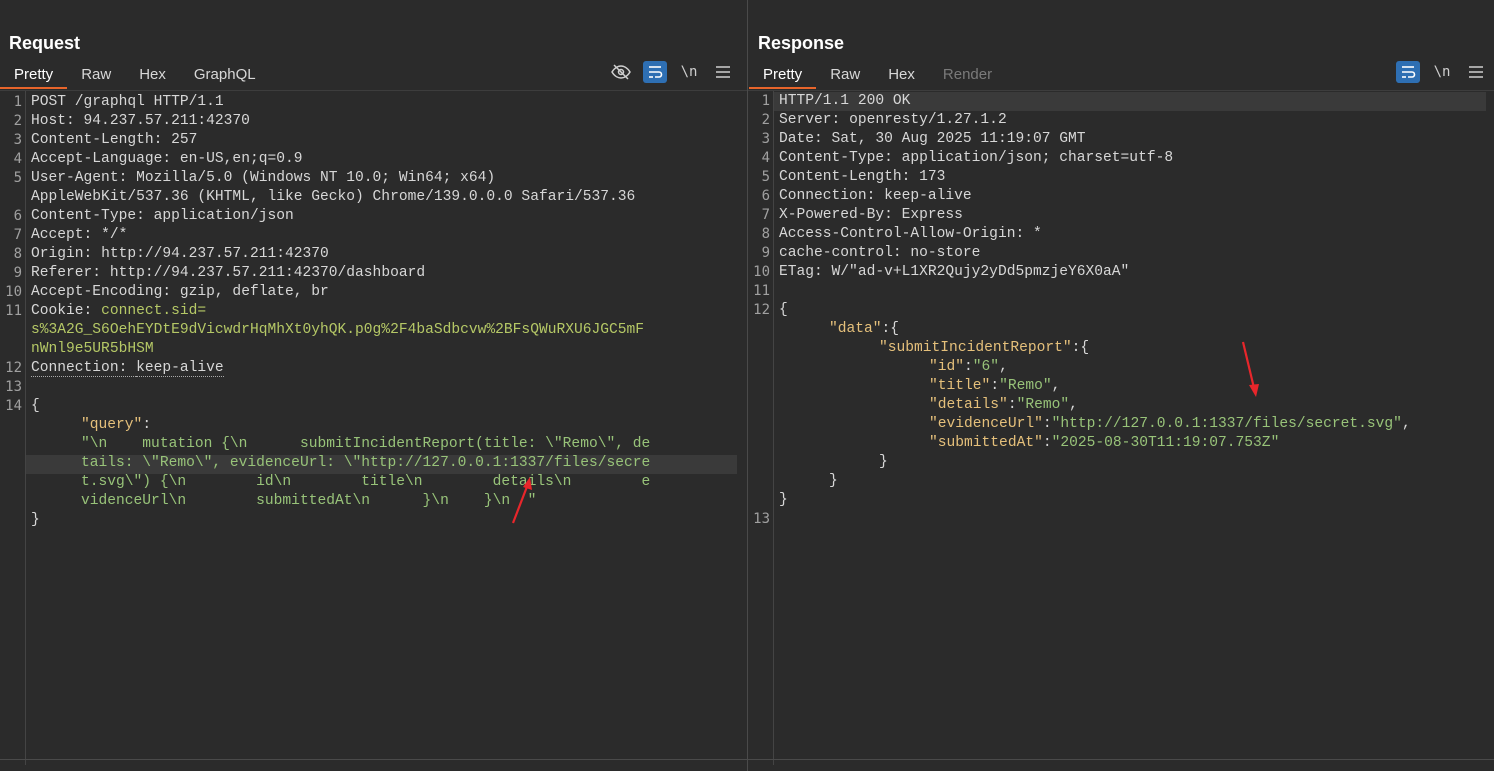 This screenshot has width=1494, height=771. I want to click on request-line: Cookie: connect.sid=, so click(119, 311).